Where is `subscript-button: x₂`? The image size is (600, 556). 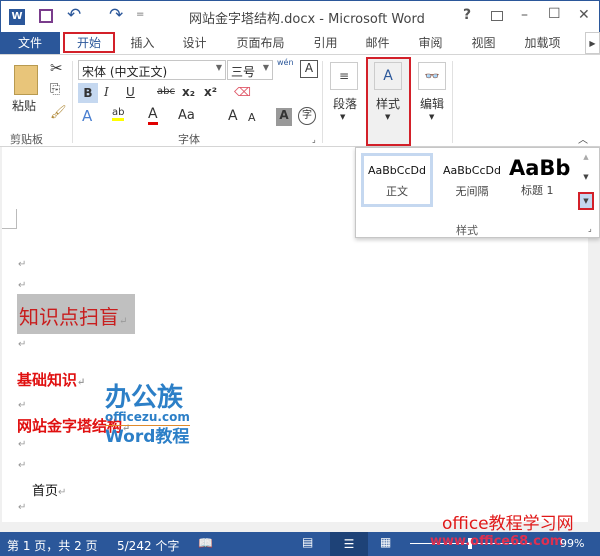
subscript-button: x₂ is located at coordinates (188, 92).